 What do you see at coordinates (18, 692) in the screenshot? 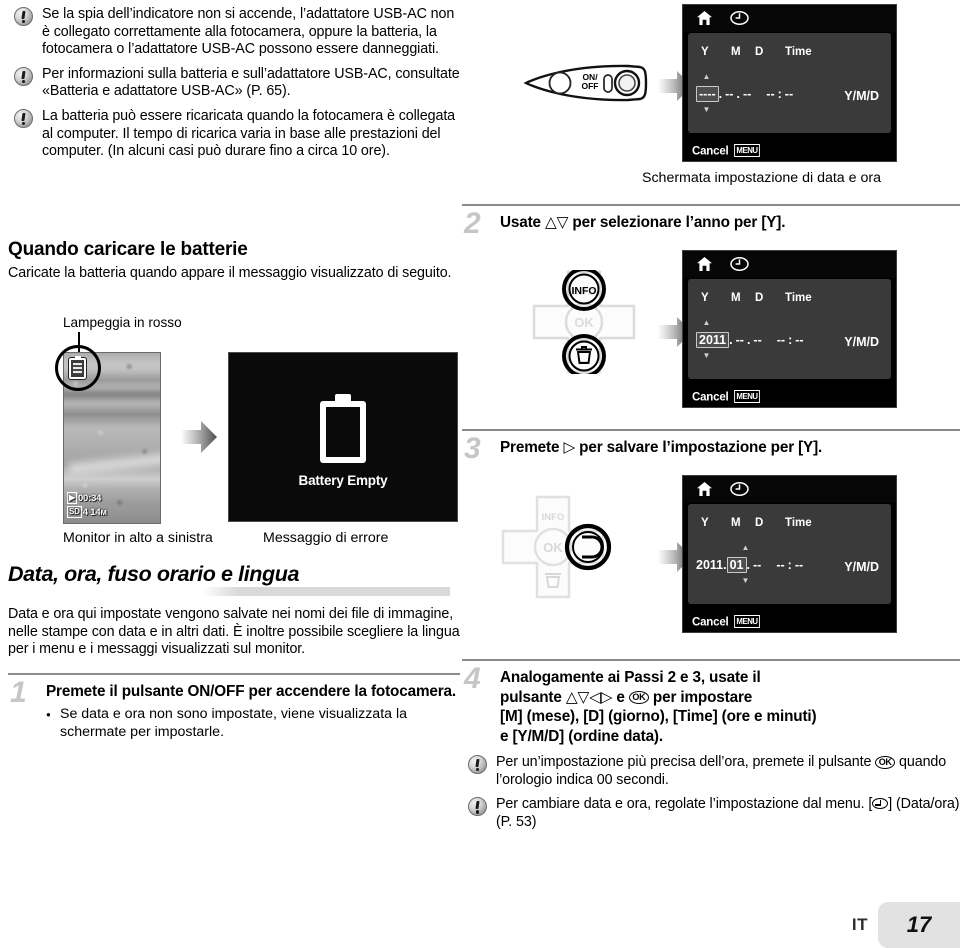
I see `step-1-number: 1` at bounding box center [18, 692].